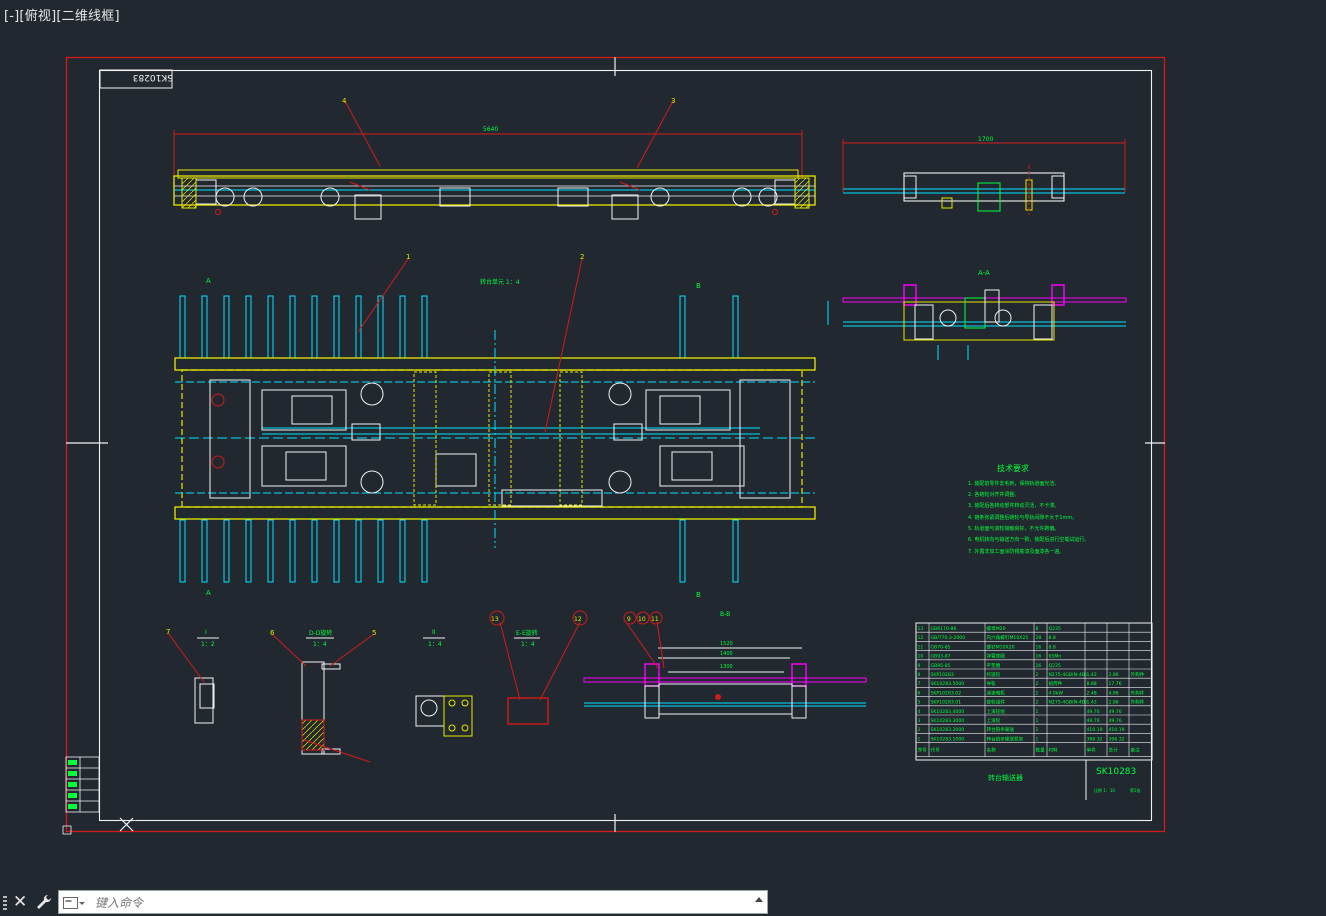  Describe the element at coordinates (1001, 646) in the screenshot. I see `bom-cell: 螺钉M10X20` at that location.